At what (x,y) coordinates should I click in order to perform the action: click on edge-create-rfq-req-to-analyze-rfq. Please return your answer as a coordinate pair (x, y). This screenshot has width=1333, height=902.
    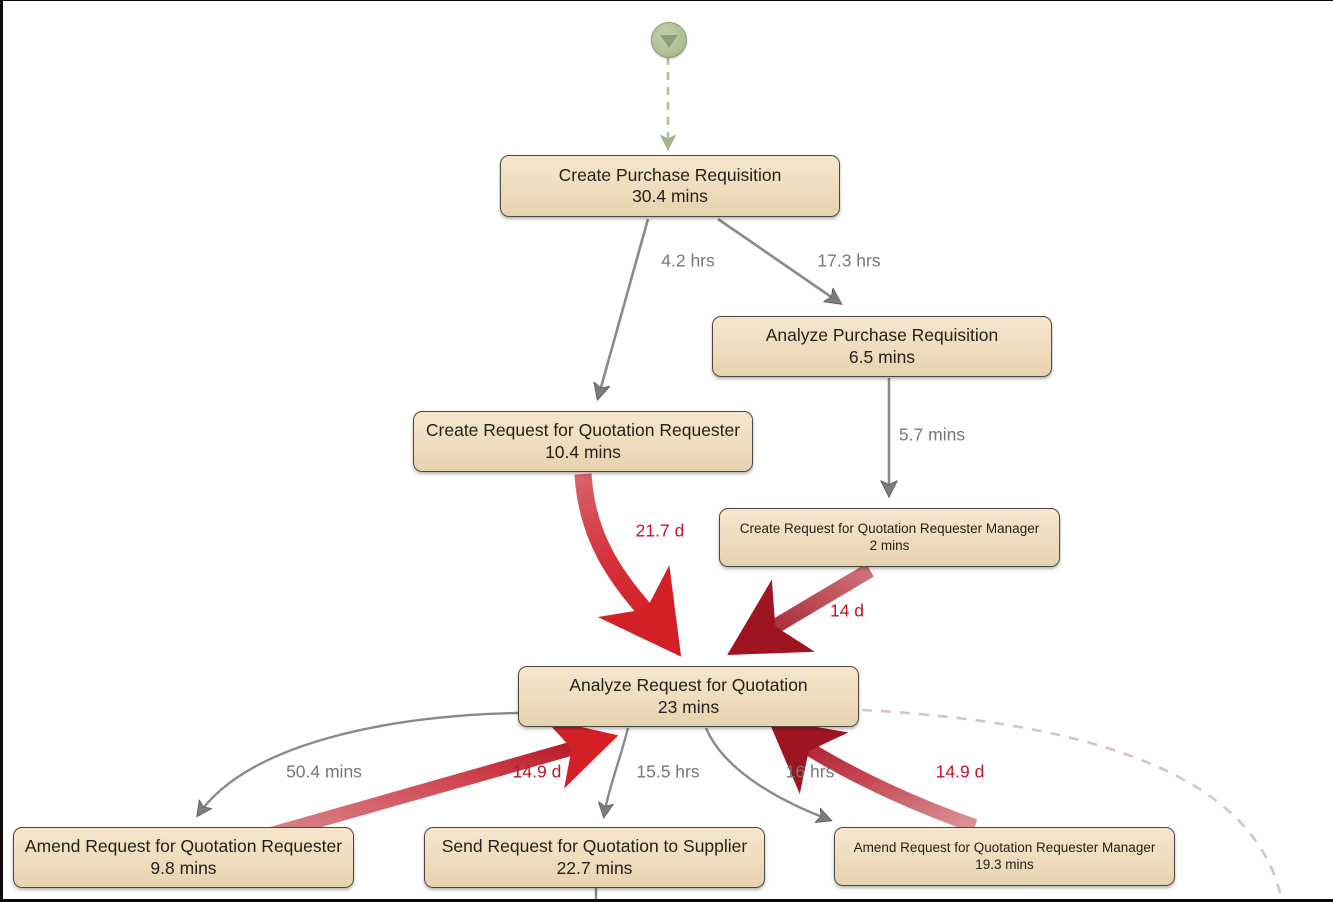
    Looking at the image, I should click on (628, 565).